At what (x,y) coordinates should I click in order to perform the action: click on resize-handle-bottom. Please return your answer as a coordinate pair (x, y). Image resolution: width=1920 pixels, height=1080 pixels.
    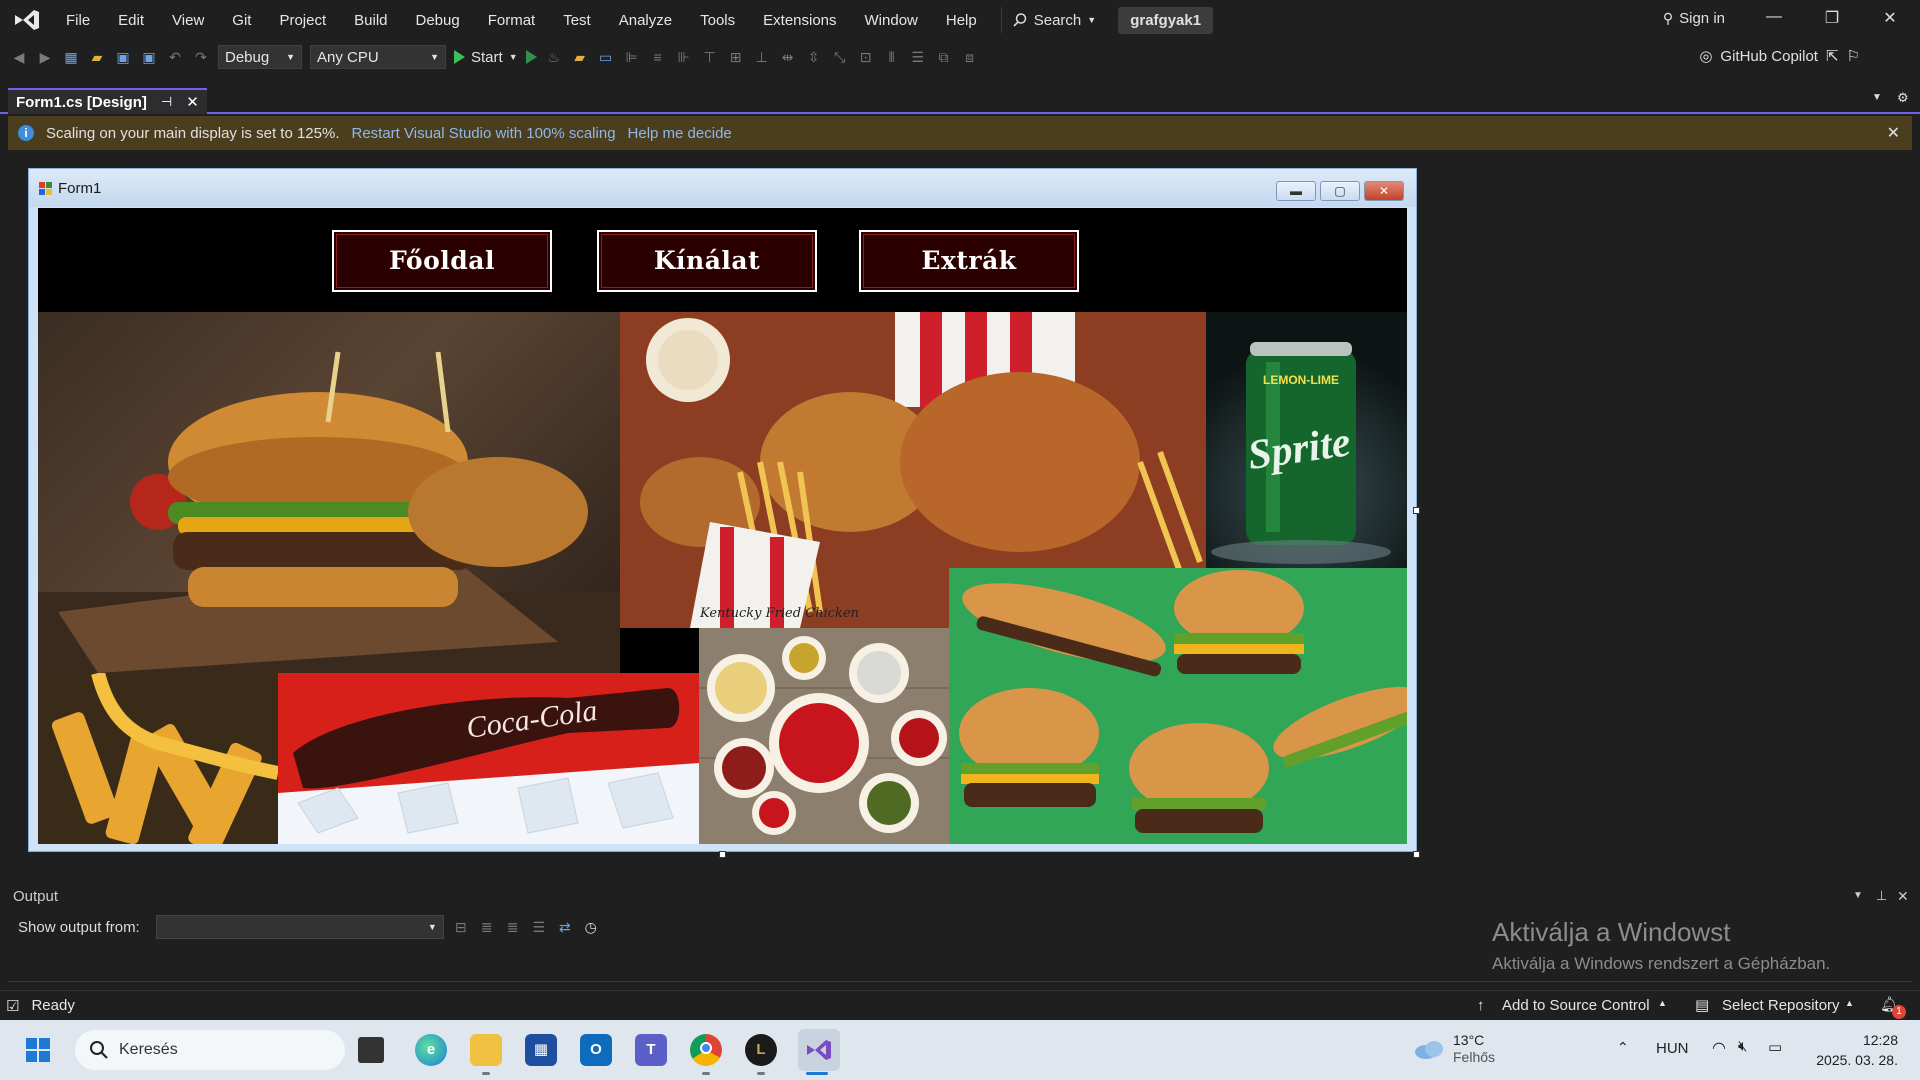
    Looking at the image, I should click on (722, 854).